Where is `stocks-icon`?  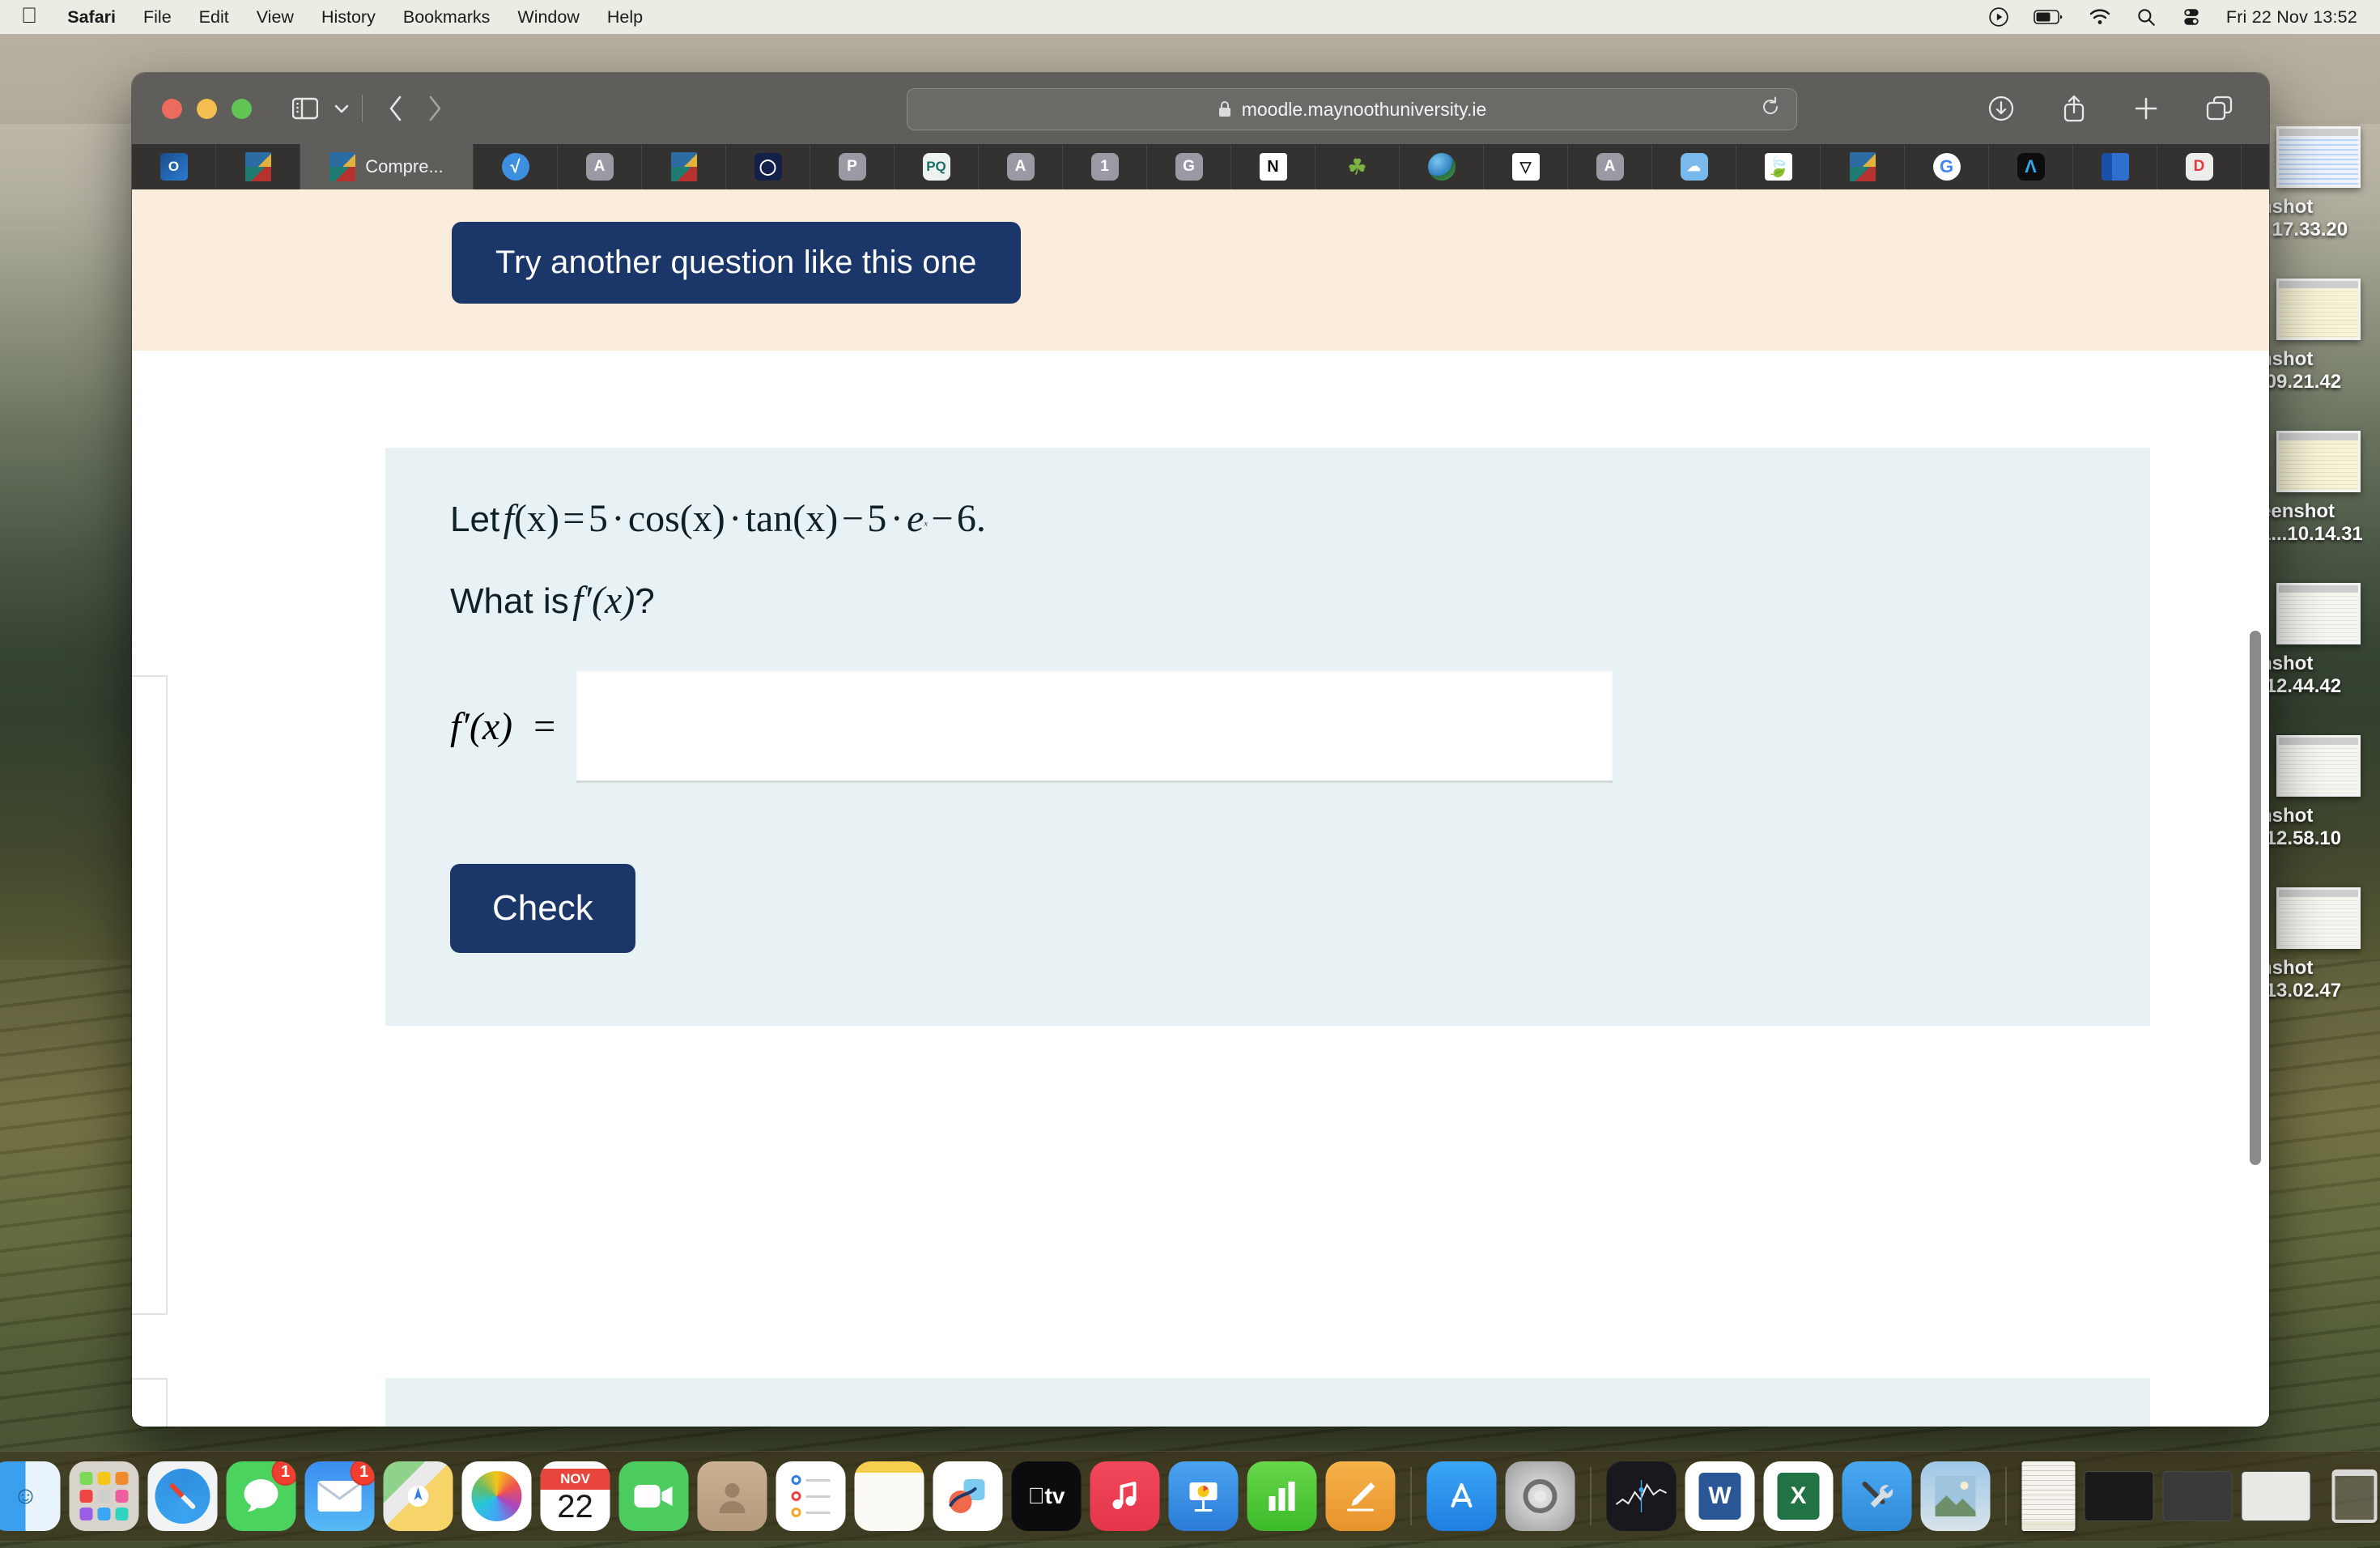 stocks-icon is located at coordinates (1641, 1496).